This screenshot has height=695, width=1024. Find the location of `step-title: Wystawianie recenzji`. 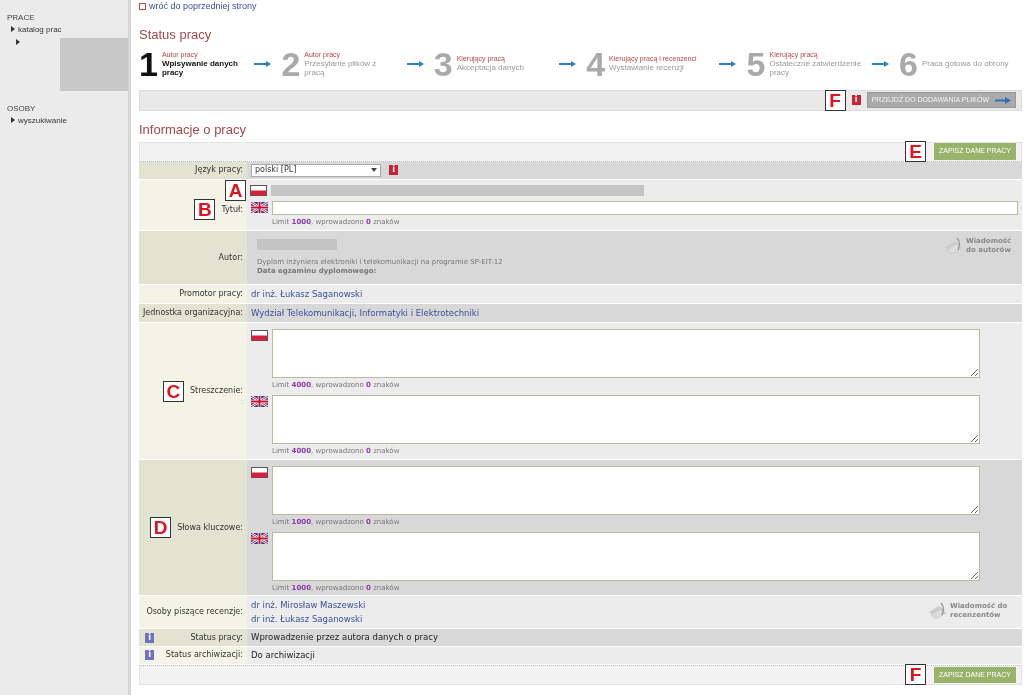

step-title: Wystawianie recenzji is located at coordinates (647, 67).